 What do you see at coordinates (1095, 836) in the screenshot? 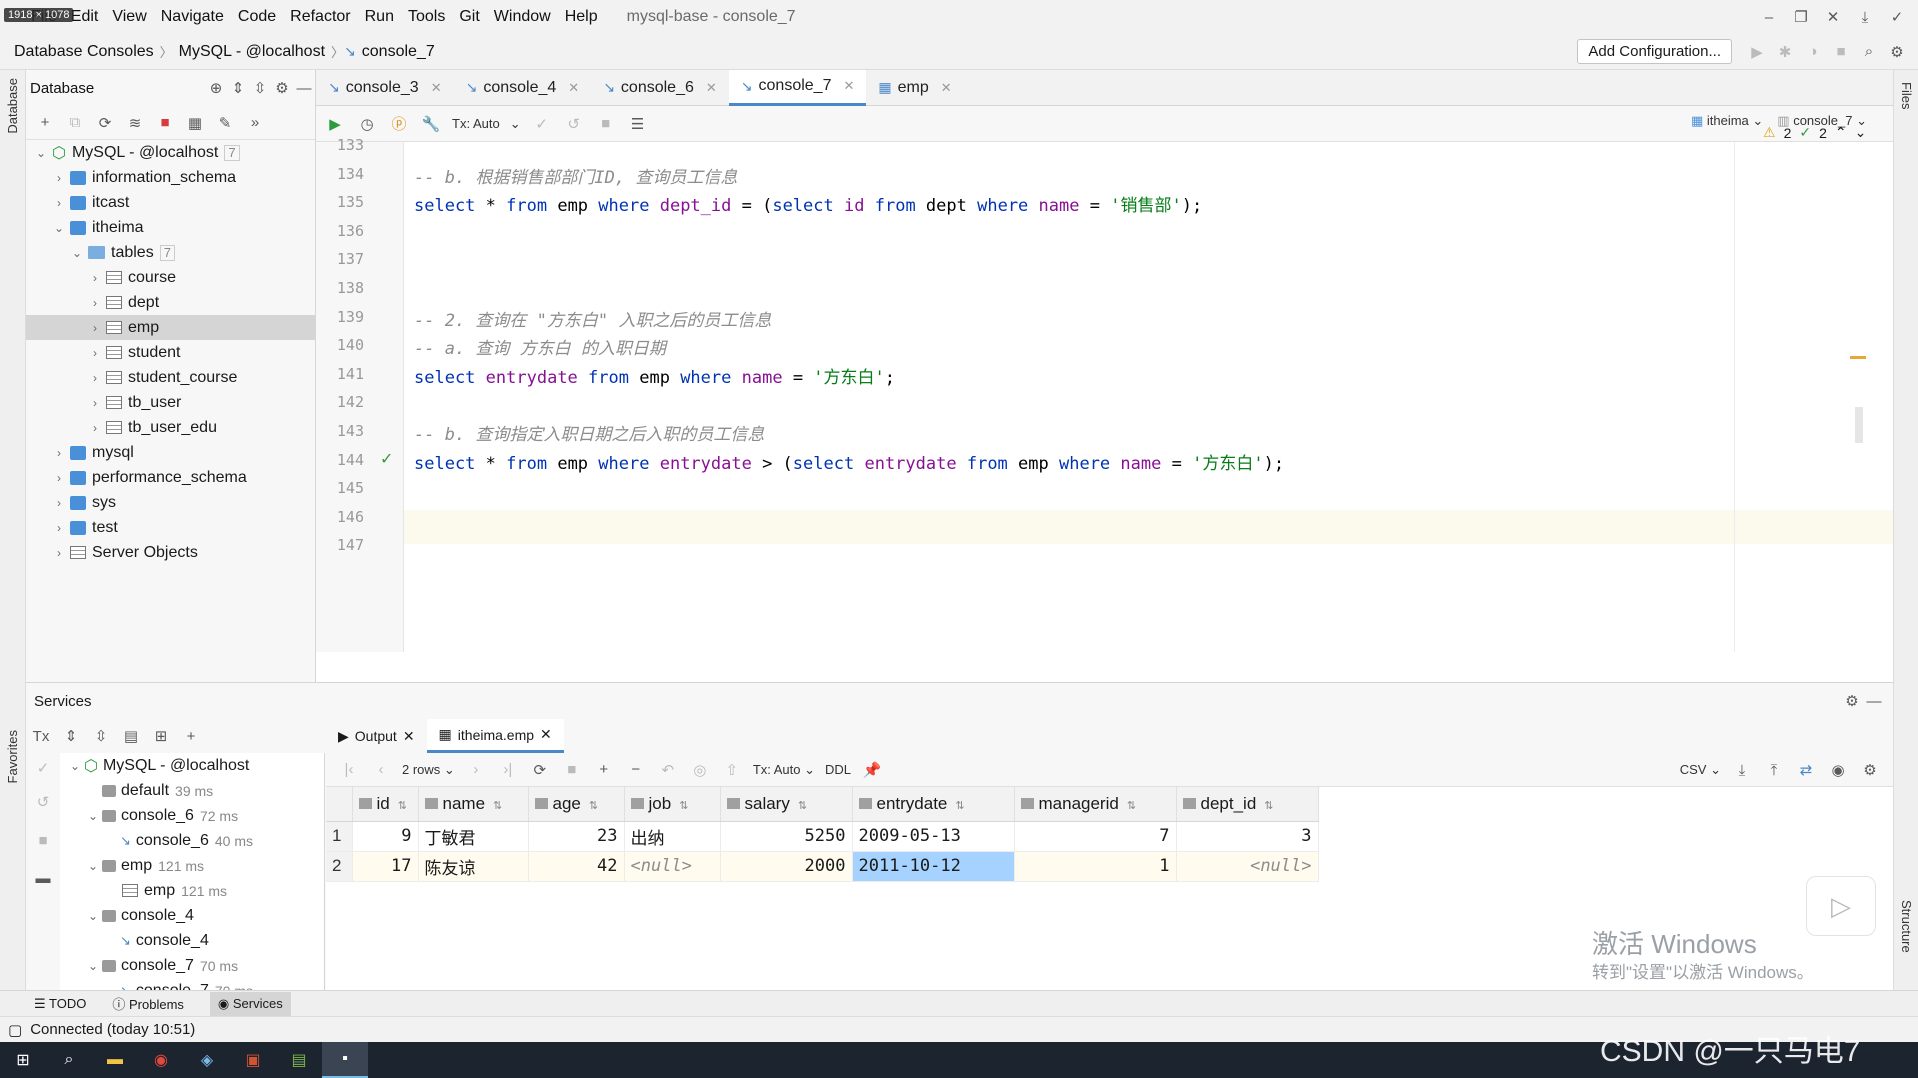
I see `table-cell: 7` at bounding box center [1095, 836].